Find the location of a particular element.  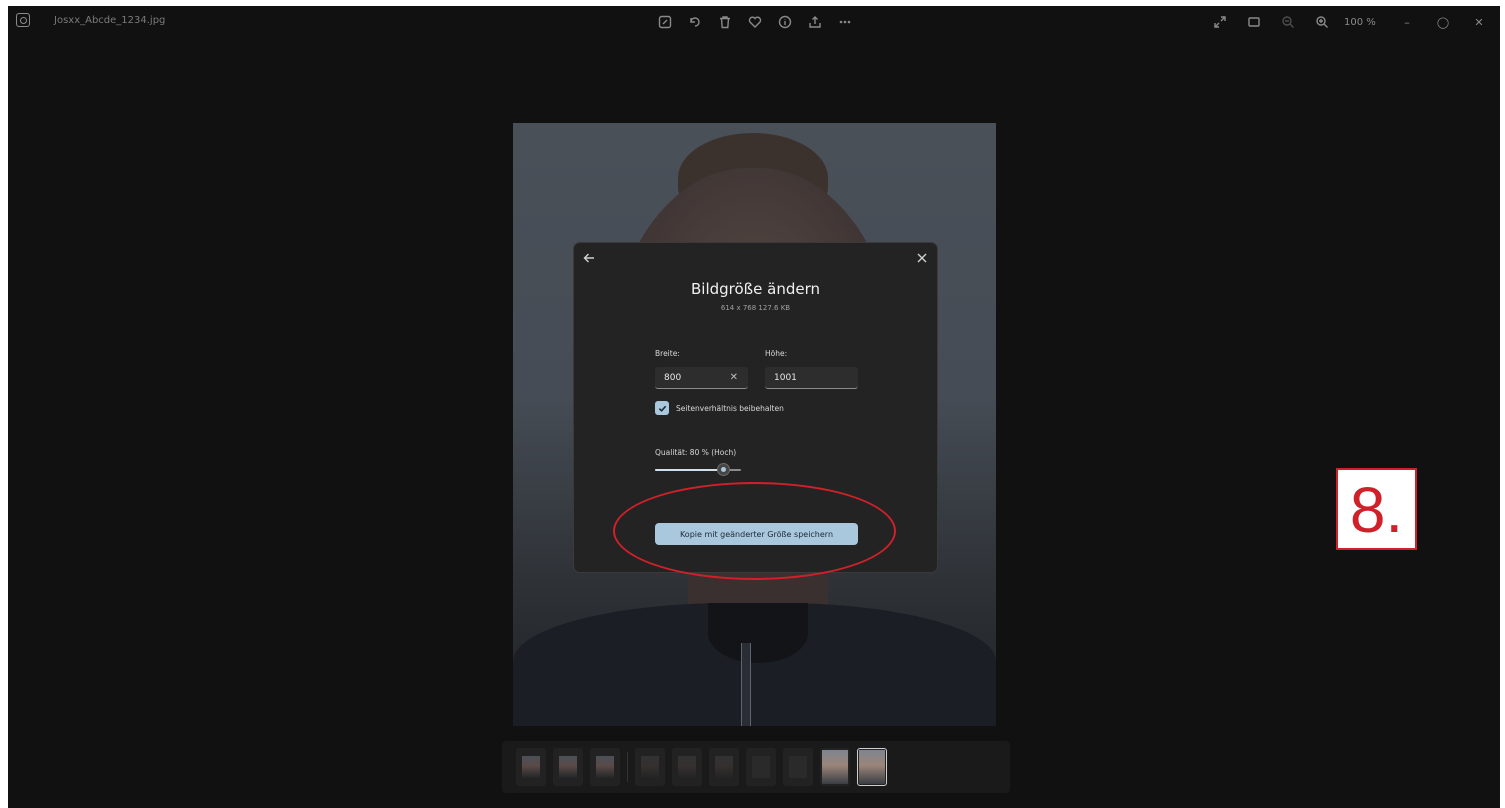

view-controls: 100 % – ◯ ✕ is located at coordinates (1350, 22).